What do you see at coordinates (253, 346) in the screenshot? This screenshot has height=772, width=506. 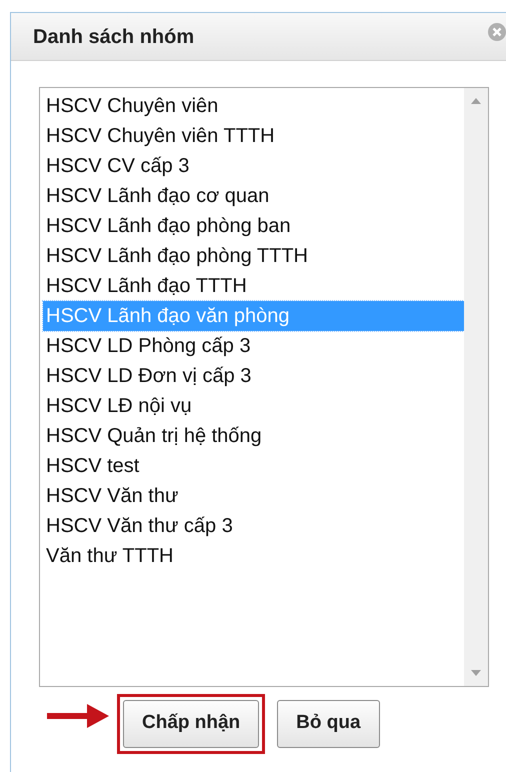 I see `list-item: HSCV LD Phòng cấp 3` at bounding box center [253, 346].